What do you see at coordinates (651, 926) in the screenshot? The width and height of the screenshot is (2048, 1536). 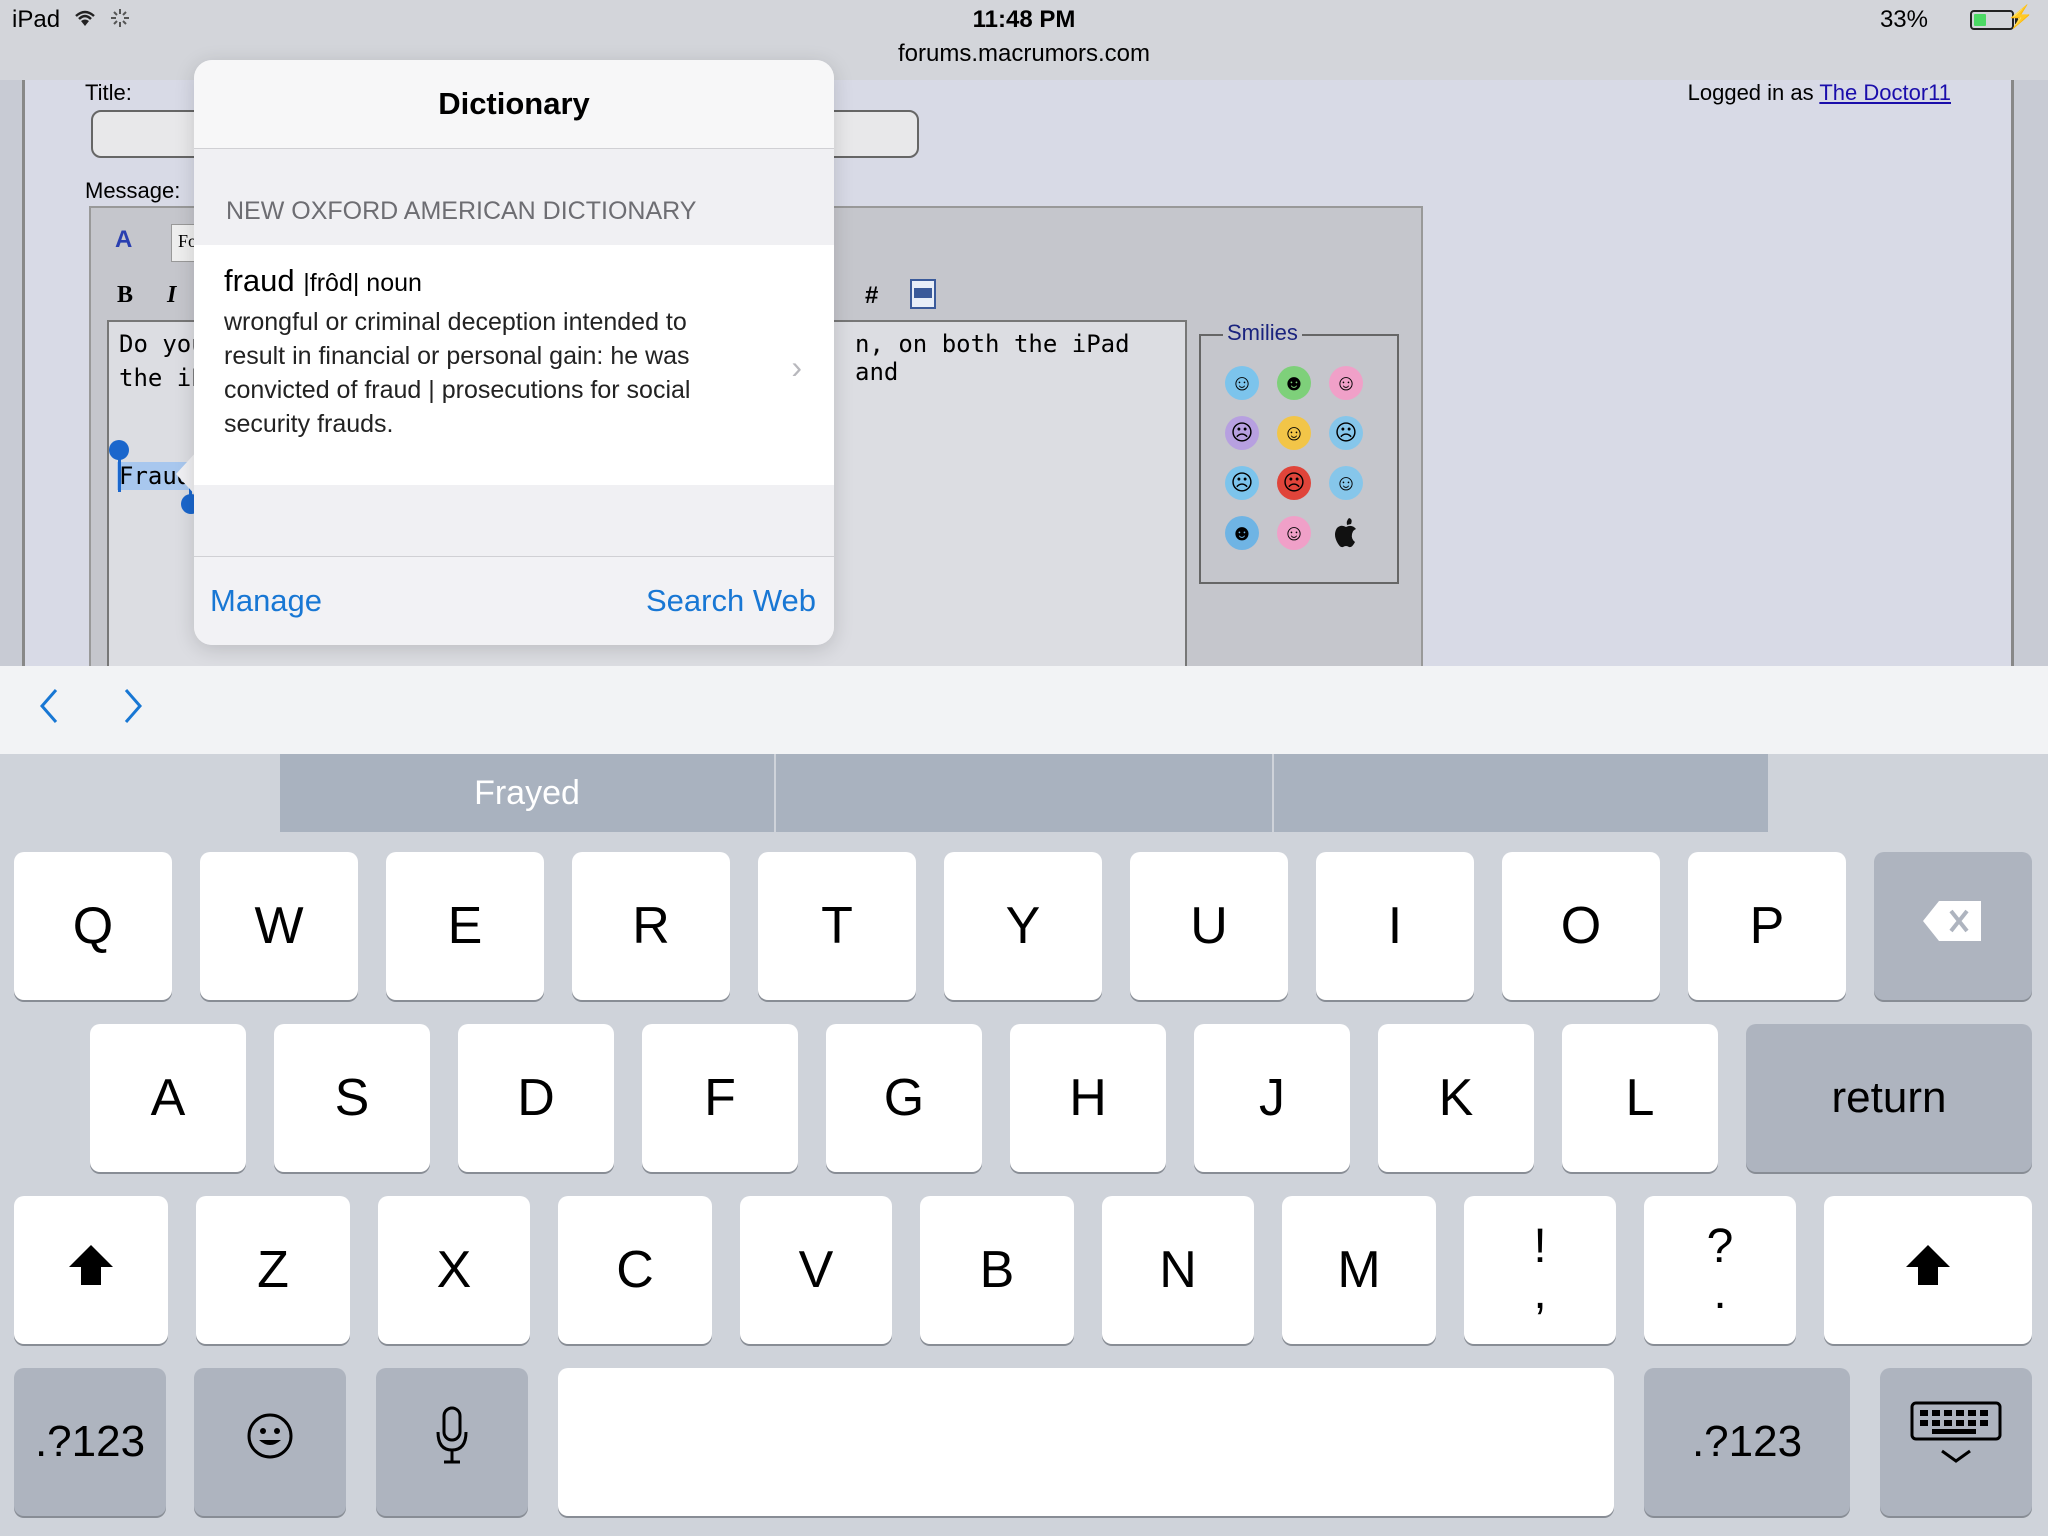 I see `key-r: R` at bounding box center [651, 926].